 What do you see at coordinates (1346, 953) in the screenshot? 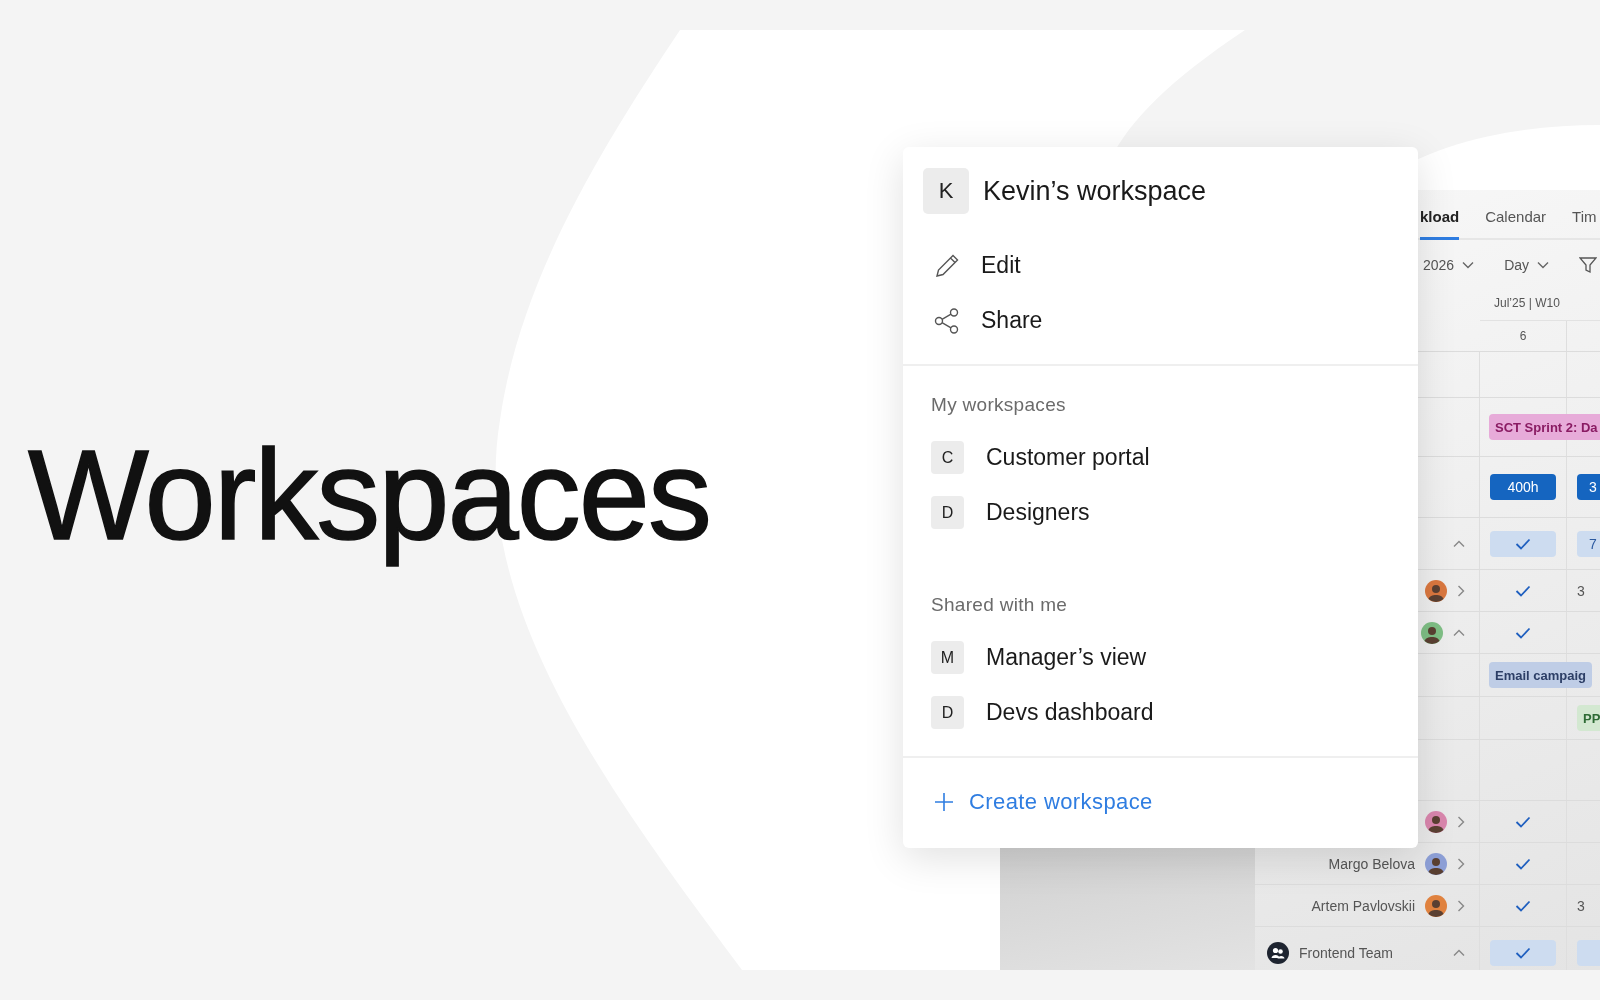
I see `team-name: Frontend Team` at bounding box center [1346, 953].